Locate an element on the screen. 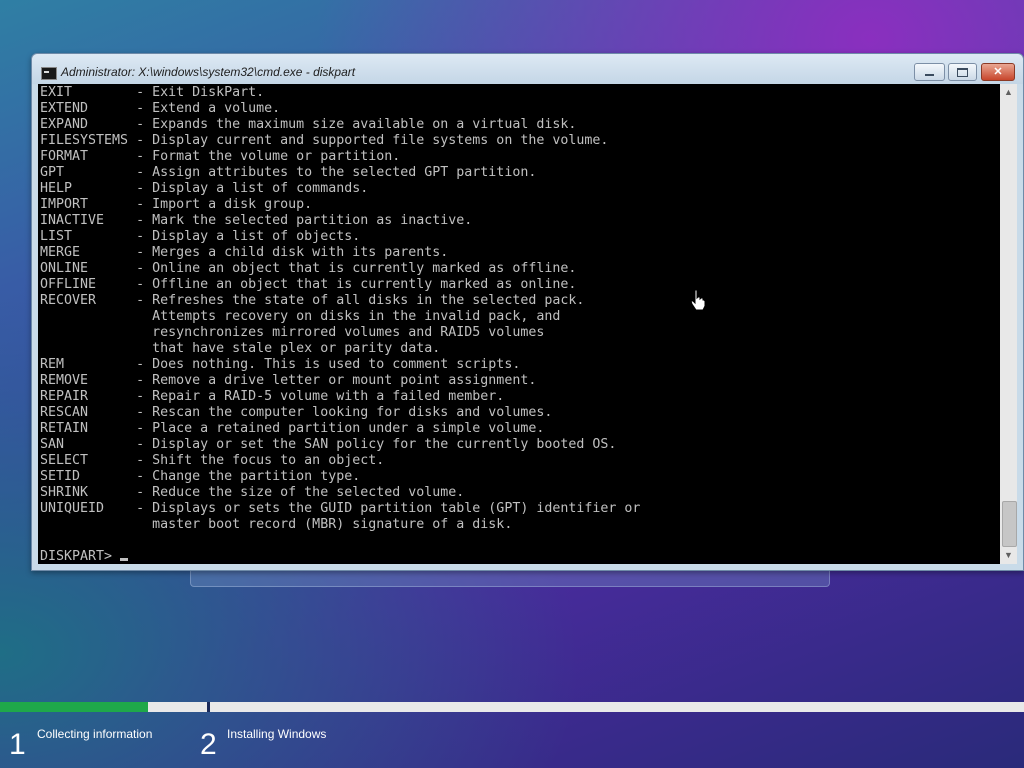 Image resolution: width=1024 pixels, height=768 pixels. close-button: ✕ is located at coordinates (998, 72).